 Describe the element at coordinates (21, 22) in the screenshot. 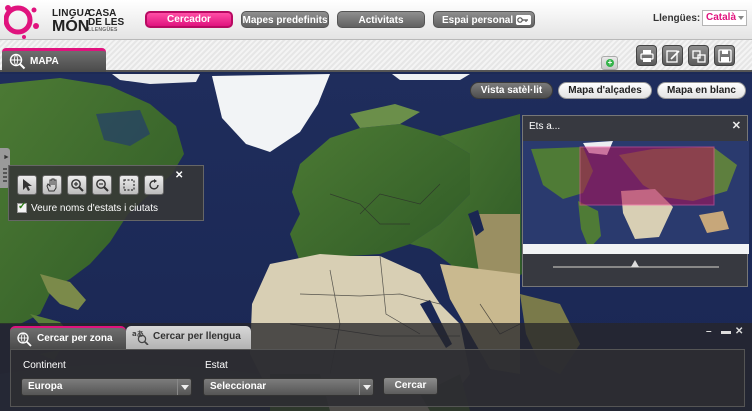

I see `logo-mark-icon` at that location.